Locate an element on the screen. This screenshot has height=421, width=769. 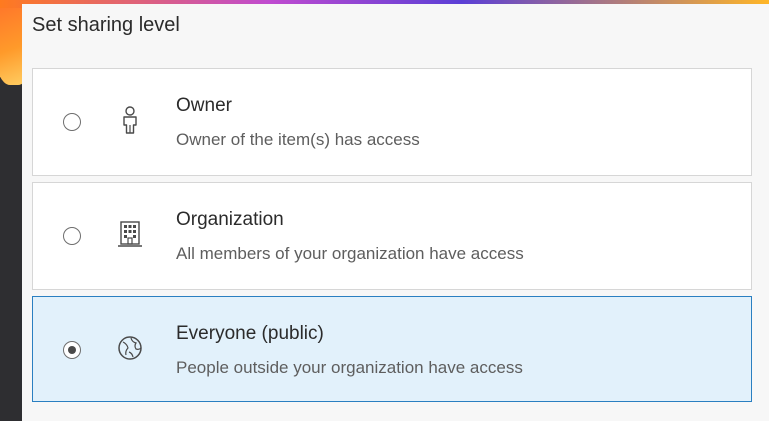
option-title: Organization is located at coordinates (230, 219).